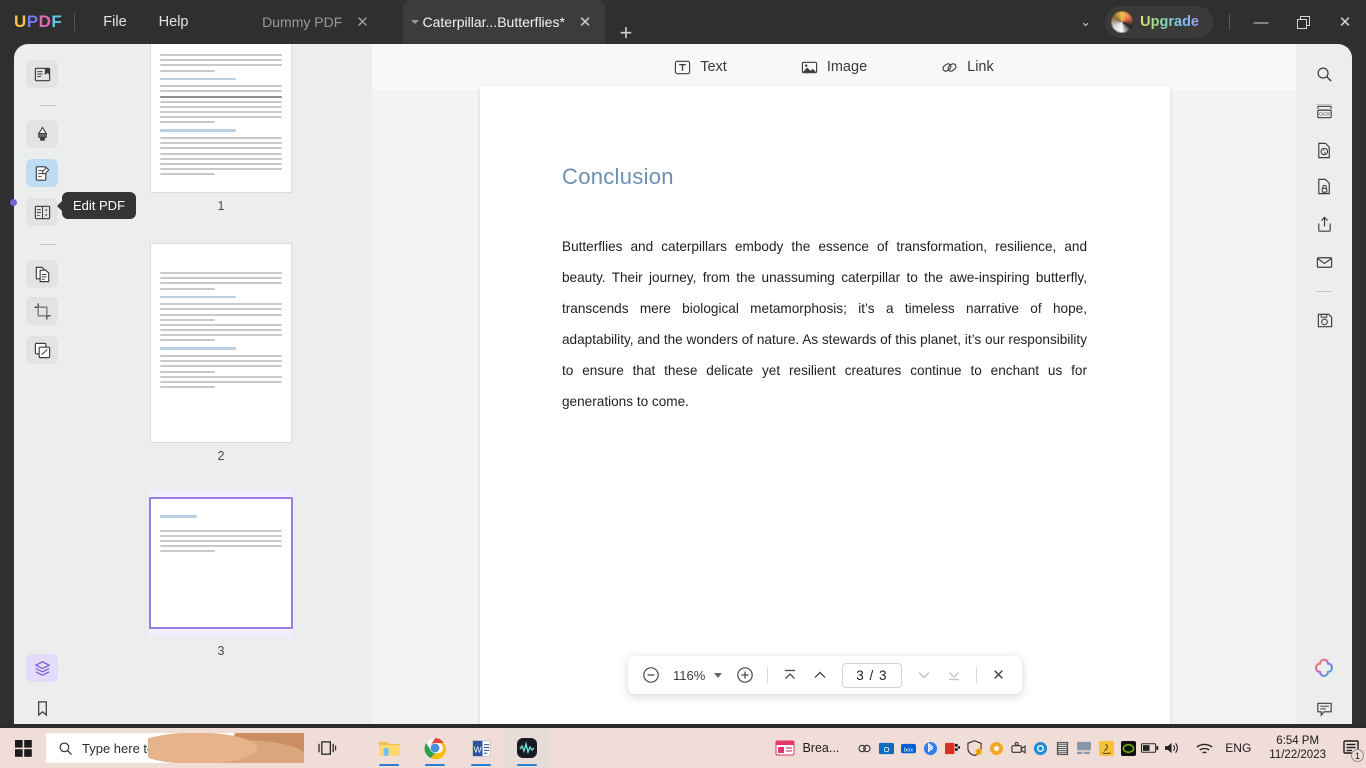 Image resolution: width=1366 pixels, height=768 pixels. What do you see at coordinates (42, 274) in the screenshot?
I see `sidebar-item-convert-pdf` at bounding box center [42, 274].